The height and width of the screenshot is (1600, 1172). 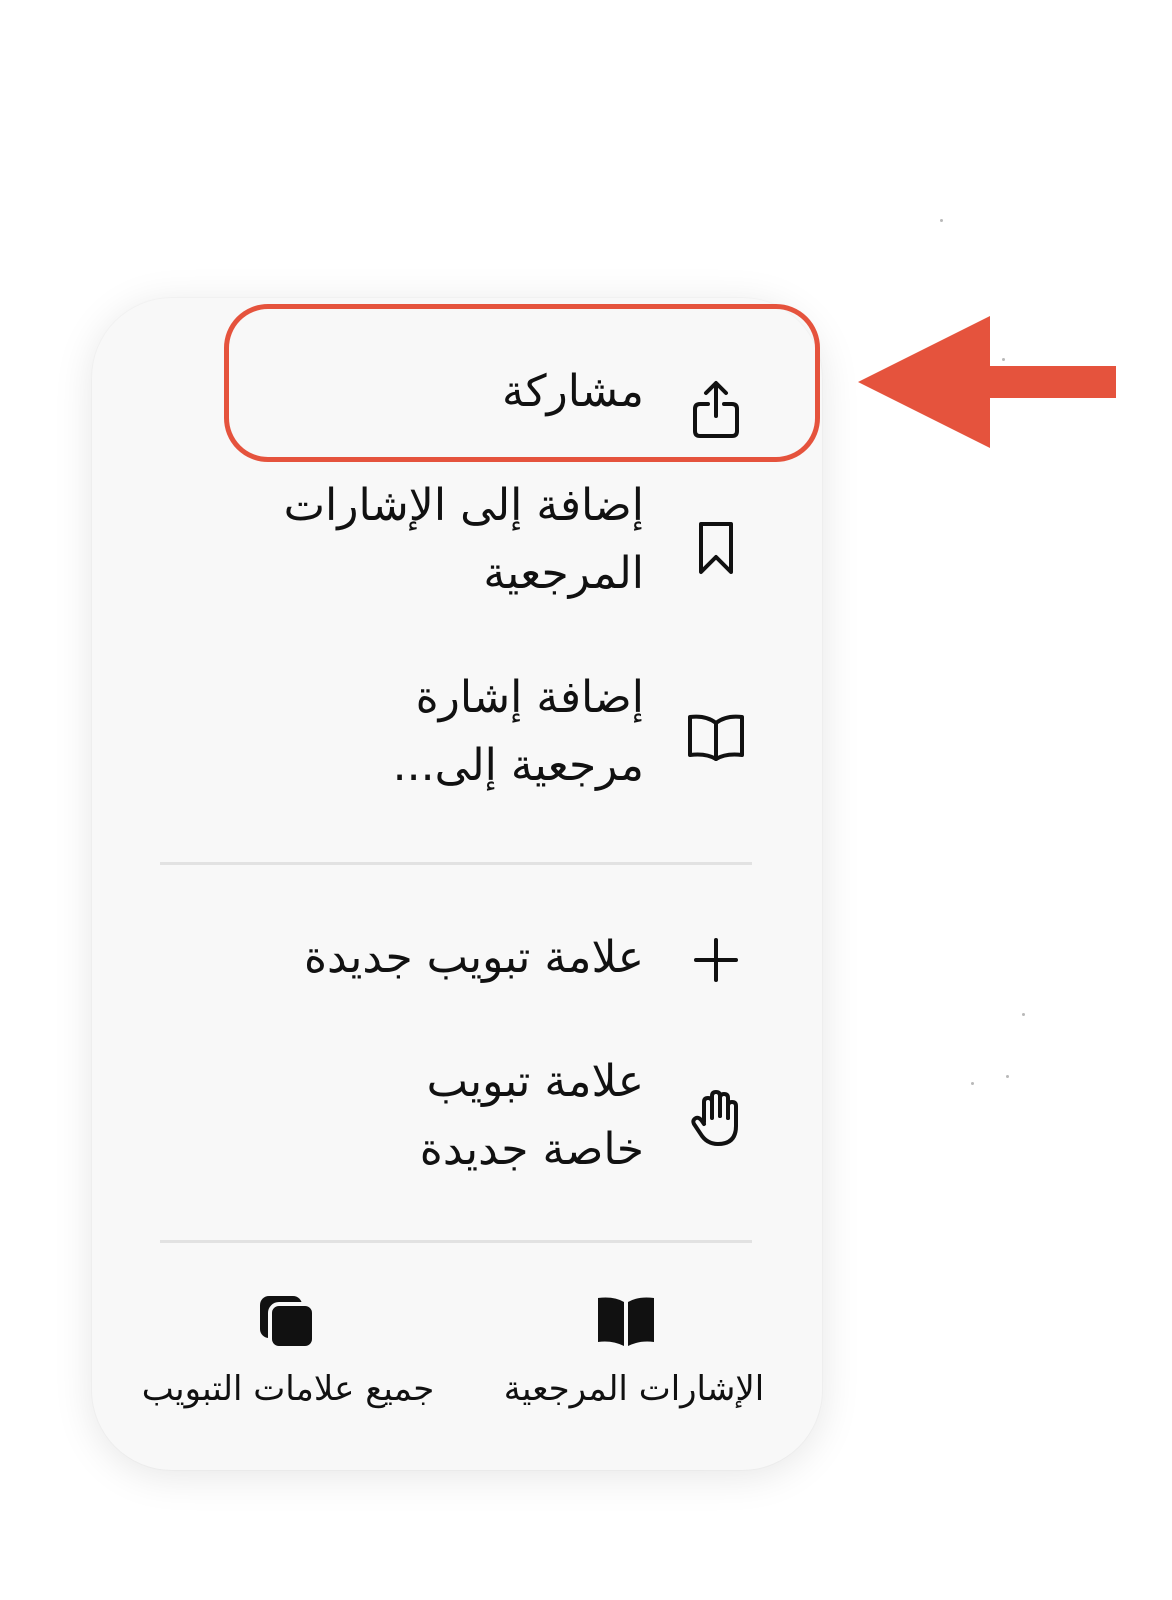 What do you see at coordinates (288, 1359) in the screenshot?
I see `all-tabs-button: جميع علامات التبويب` at bounding box center [288, 1359].